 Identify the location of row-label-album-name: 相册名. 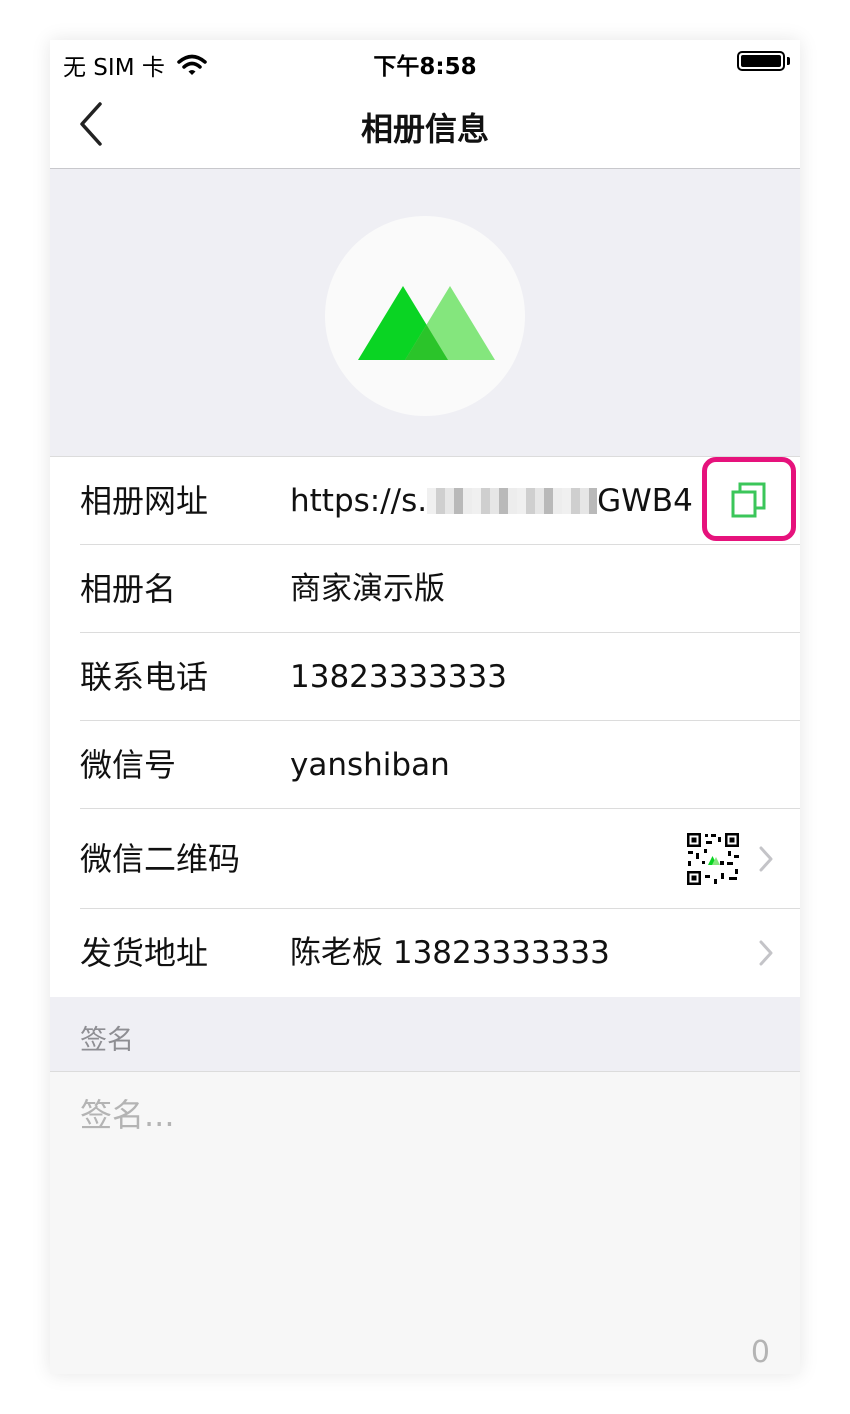
(128, 589).